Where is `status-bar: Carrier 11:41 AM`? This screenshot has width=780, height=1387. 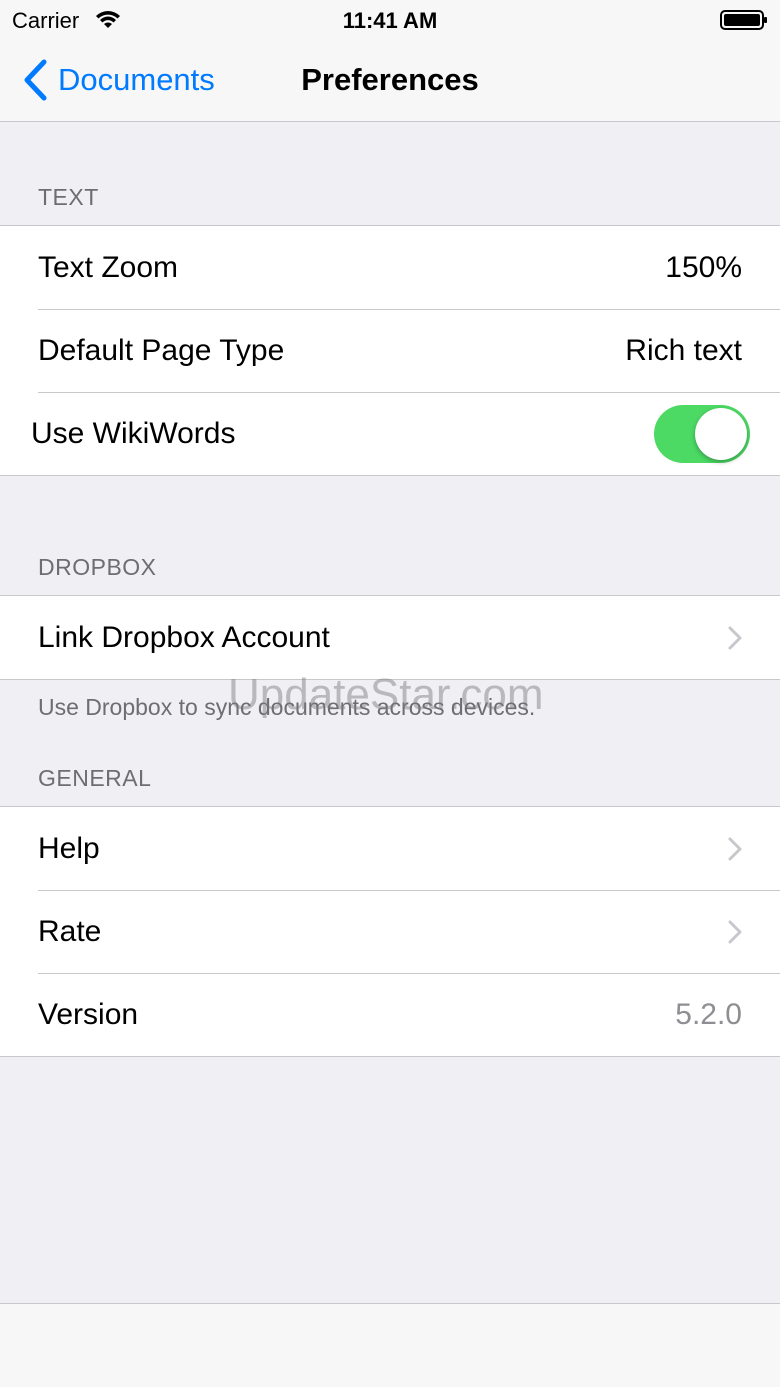
status-bar: Carrier 11:41 AM is located at coordinates (390, 20).